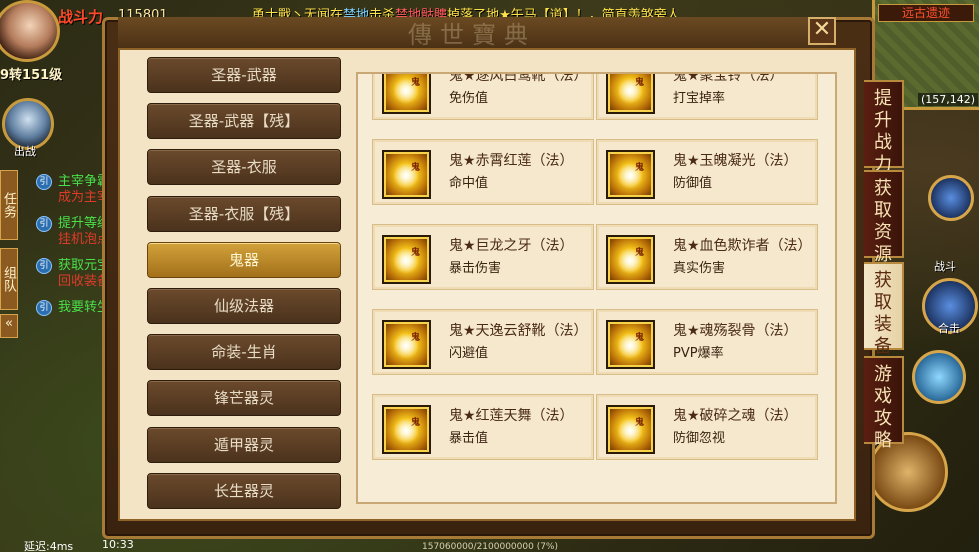  I want to click on collapse-icon: «, so click(9, 326).